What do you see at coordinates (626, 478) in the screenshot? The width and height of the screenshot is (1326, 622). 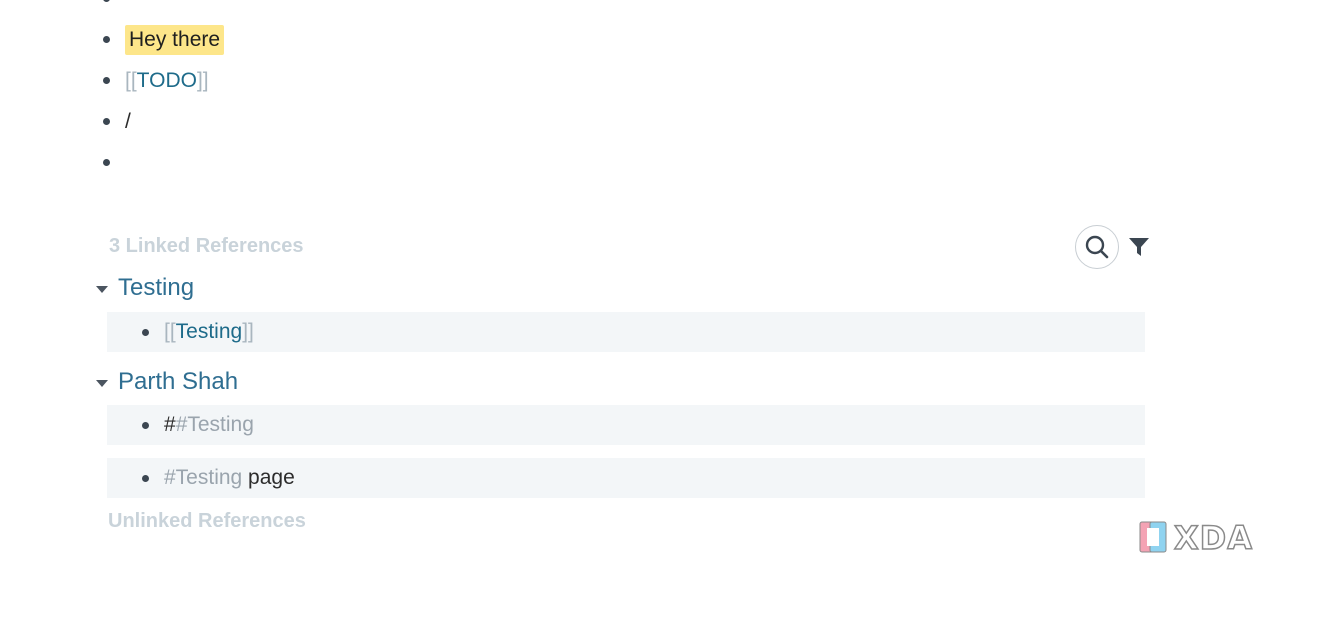 I see `reference-block: #Testing page` at bounding box center [626, 478].